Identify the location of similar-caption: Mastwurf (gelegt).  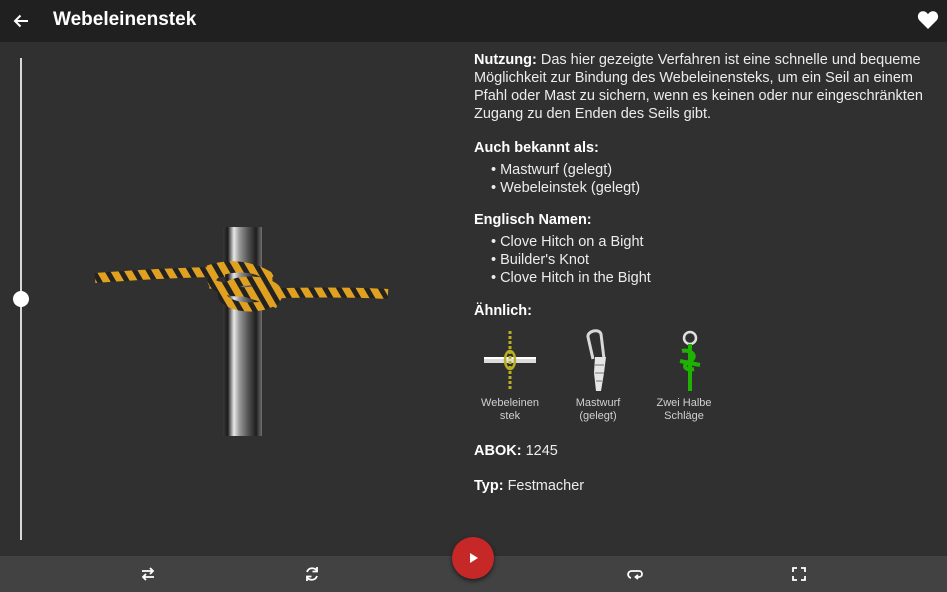
(598, 410).